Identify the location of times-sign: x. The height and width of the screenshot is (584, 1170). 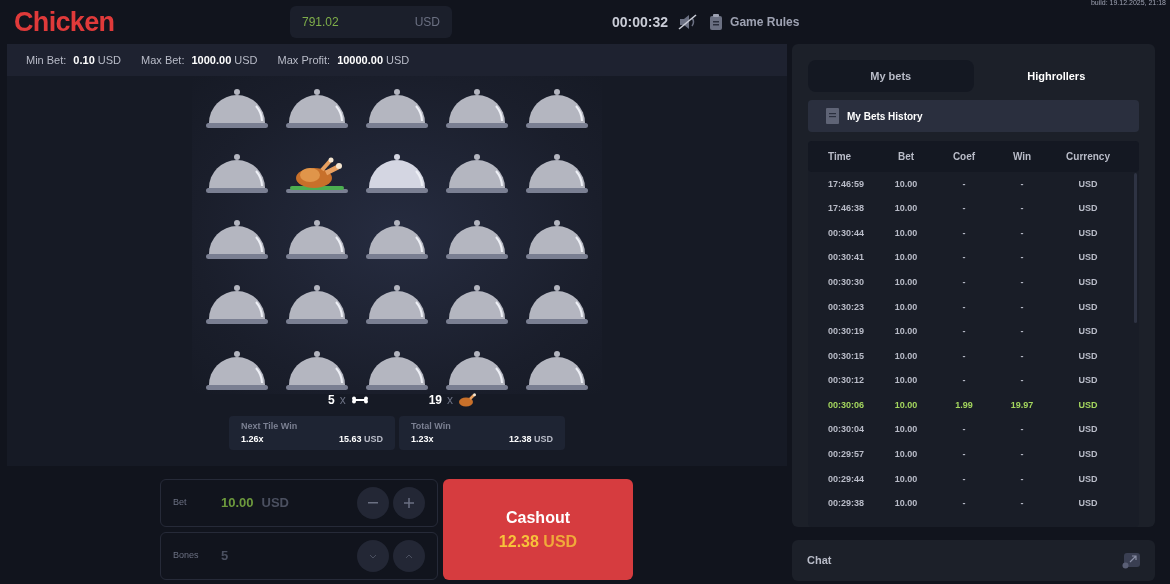
(342, 400).